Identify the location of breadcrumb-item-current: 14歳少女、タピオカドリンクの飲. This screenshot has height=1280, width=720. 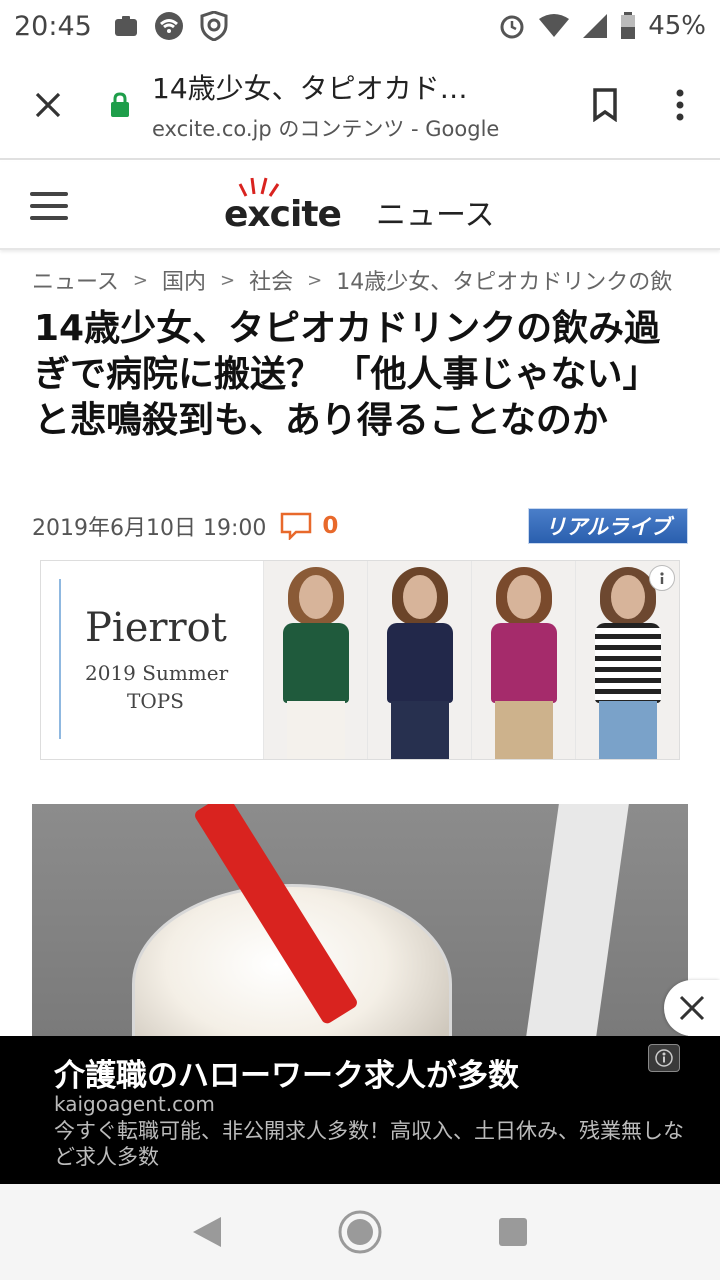
(504, 282).